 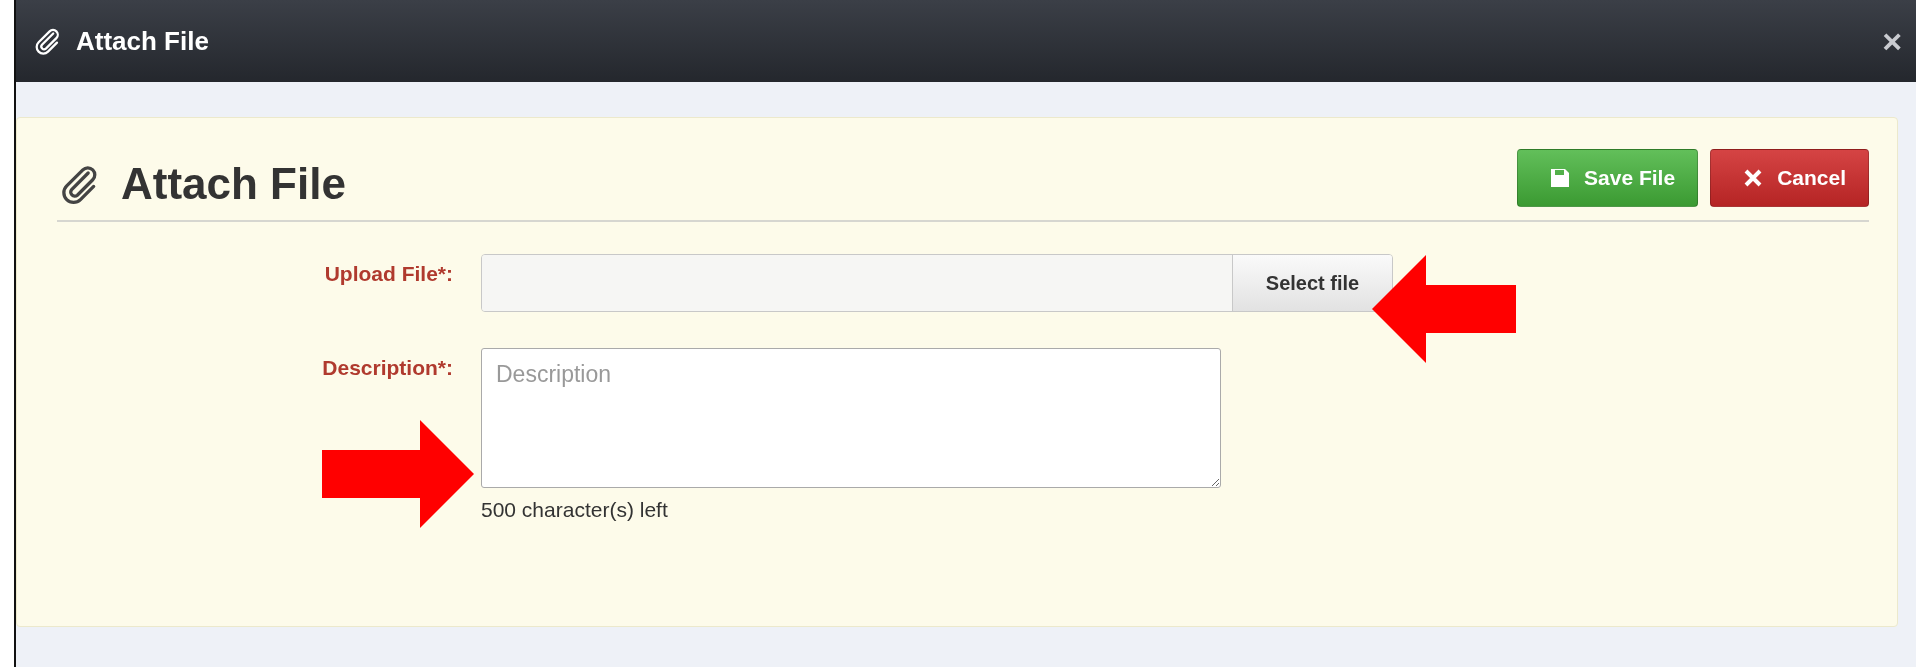 What do you see at coordinates (851, 418) in the screenshot?
I see `description-field: Description` at bounding box center [851, 418].